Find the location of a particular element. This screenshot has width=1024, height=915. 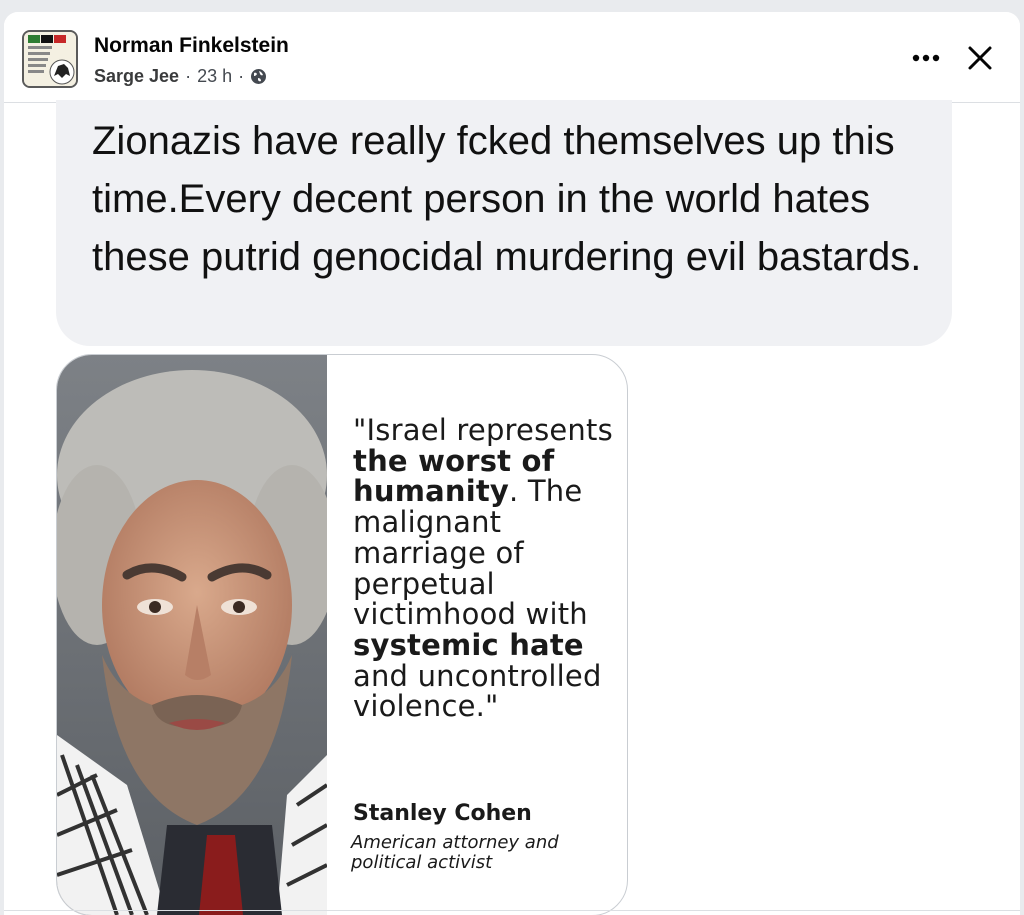

globe-icon is located at coordinates (258, 76).